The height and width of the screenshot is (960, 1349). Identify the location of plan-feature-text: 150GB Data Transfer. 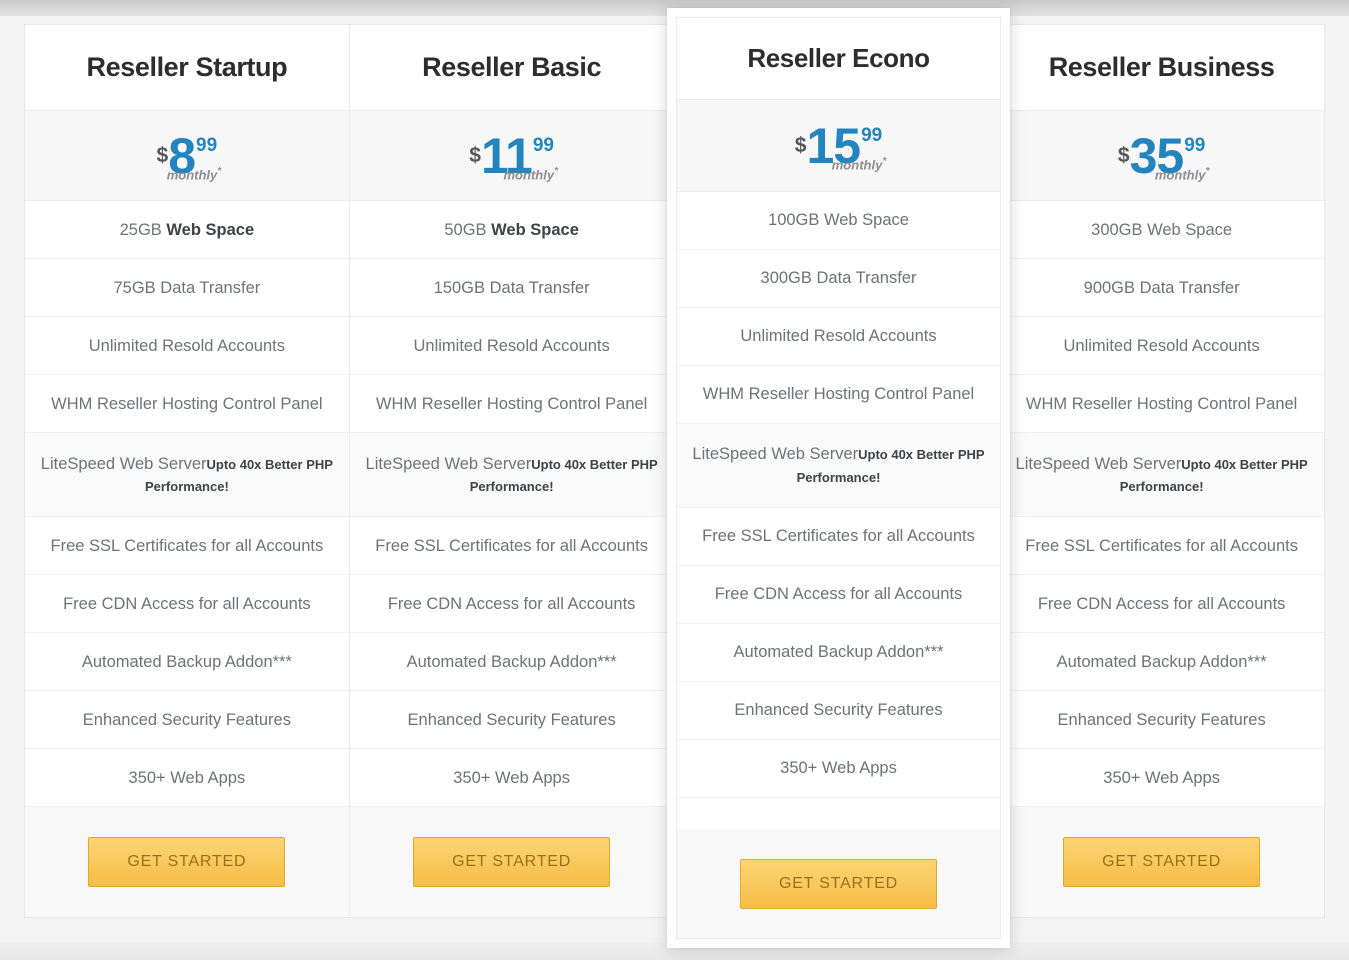
(512, 288).